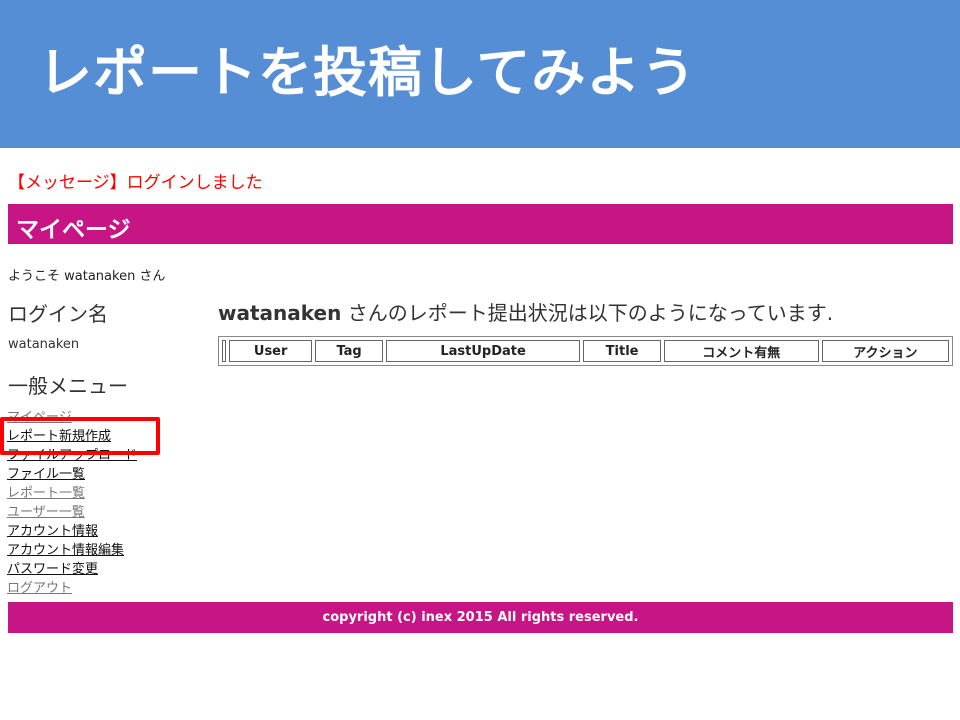 The image size is (960, 720). What do you see at coordinates (622, 351) in the screenshot?
I see `column-header-title: Title` at bounding box center [622, 351].